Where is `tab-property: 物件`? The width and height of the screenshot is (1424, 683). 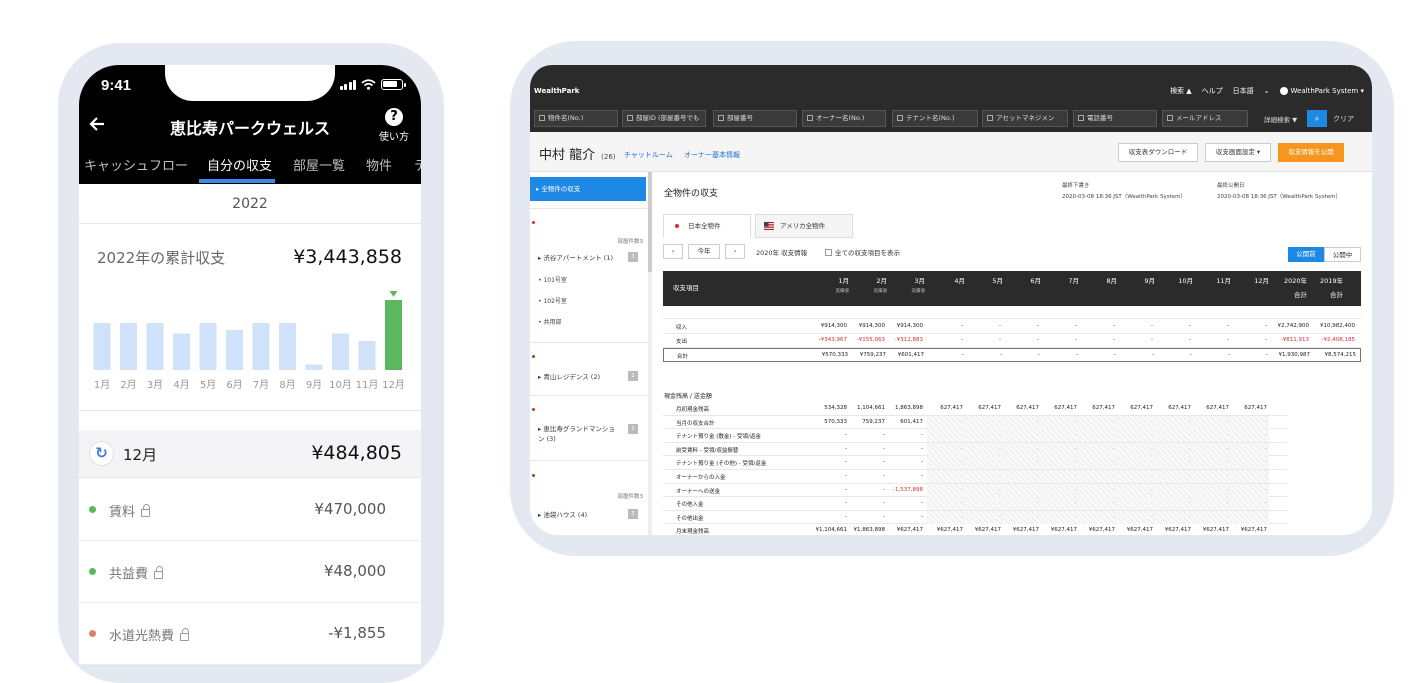 tab-property: 物件 is located at coordinates (379, 164).